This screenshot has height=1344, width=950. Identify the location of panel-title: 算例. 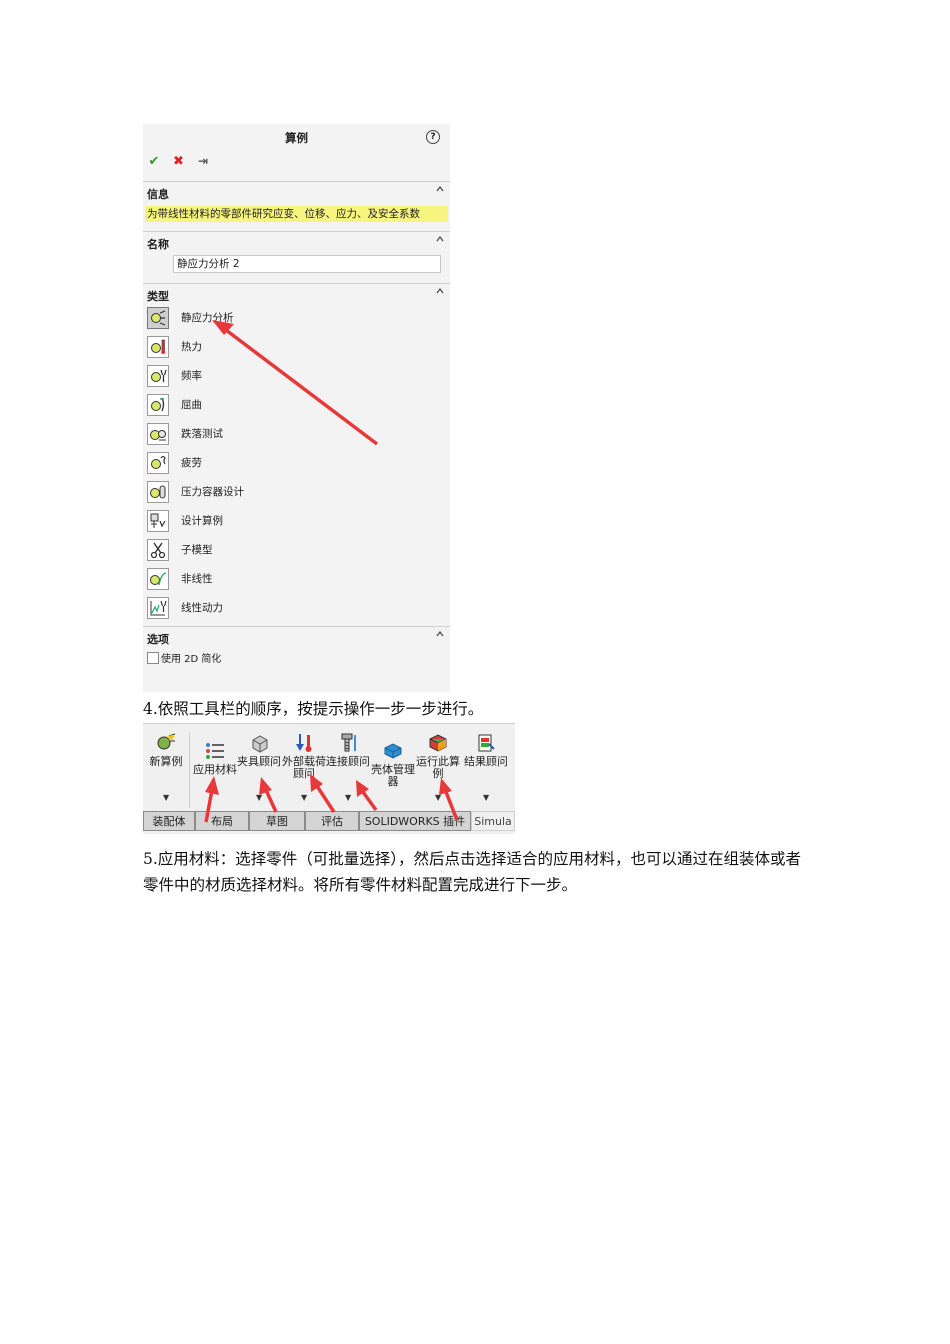
(296, 138).